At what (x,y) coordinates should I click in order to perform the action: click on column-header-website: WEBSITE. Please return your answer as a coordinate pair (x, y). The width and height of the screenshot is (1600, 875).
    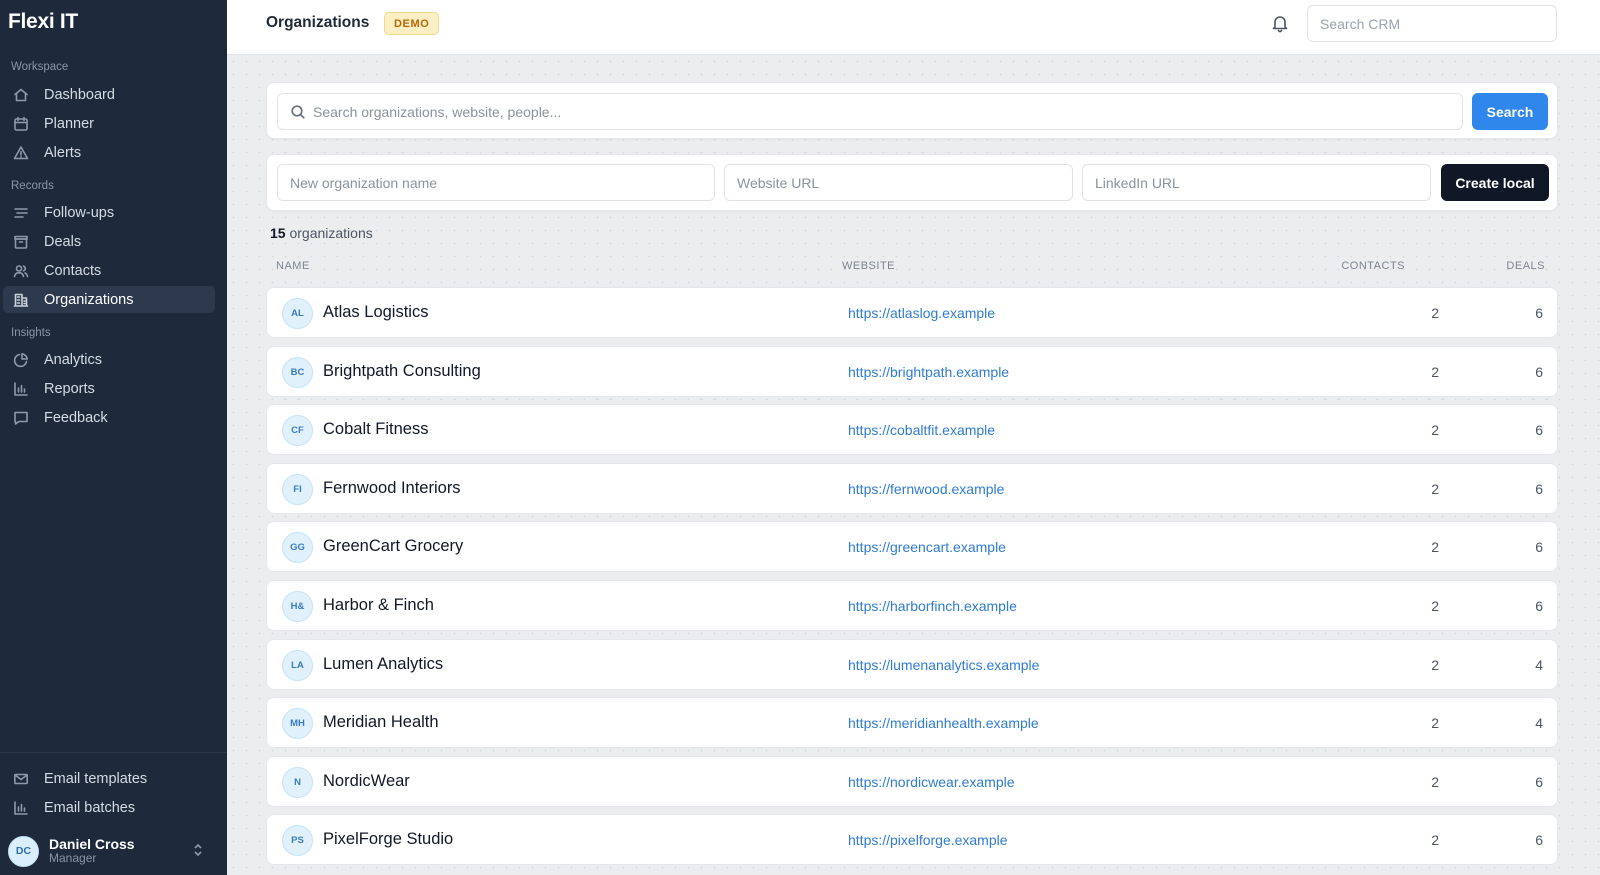
    Looking at the image, I should click on (869, 266).